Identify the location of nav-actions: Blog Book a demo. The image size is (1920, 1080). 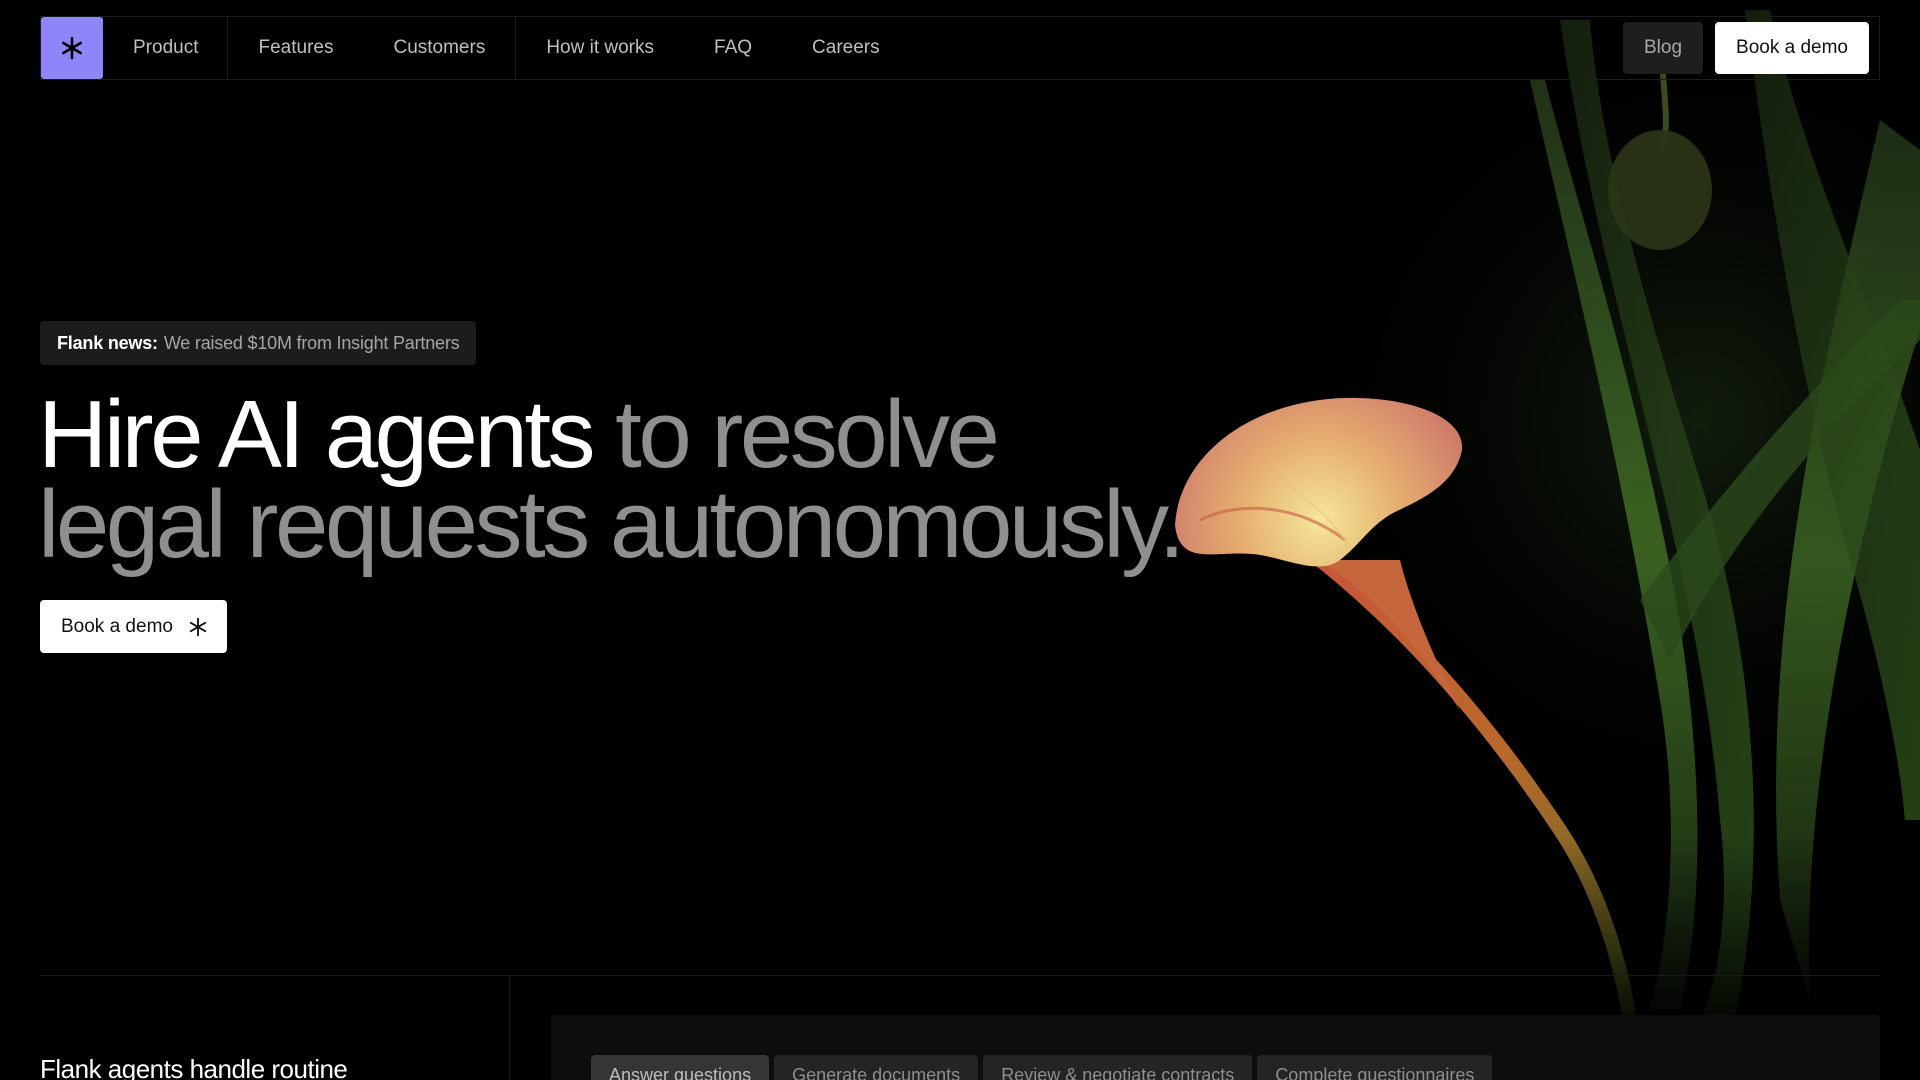
(1751, 48).